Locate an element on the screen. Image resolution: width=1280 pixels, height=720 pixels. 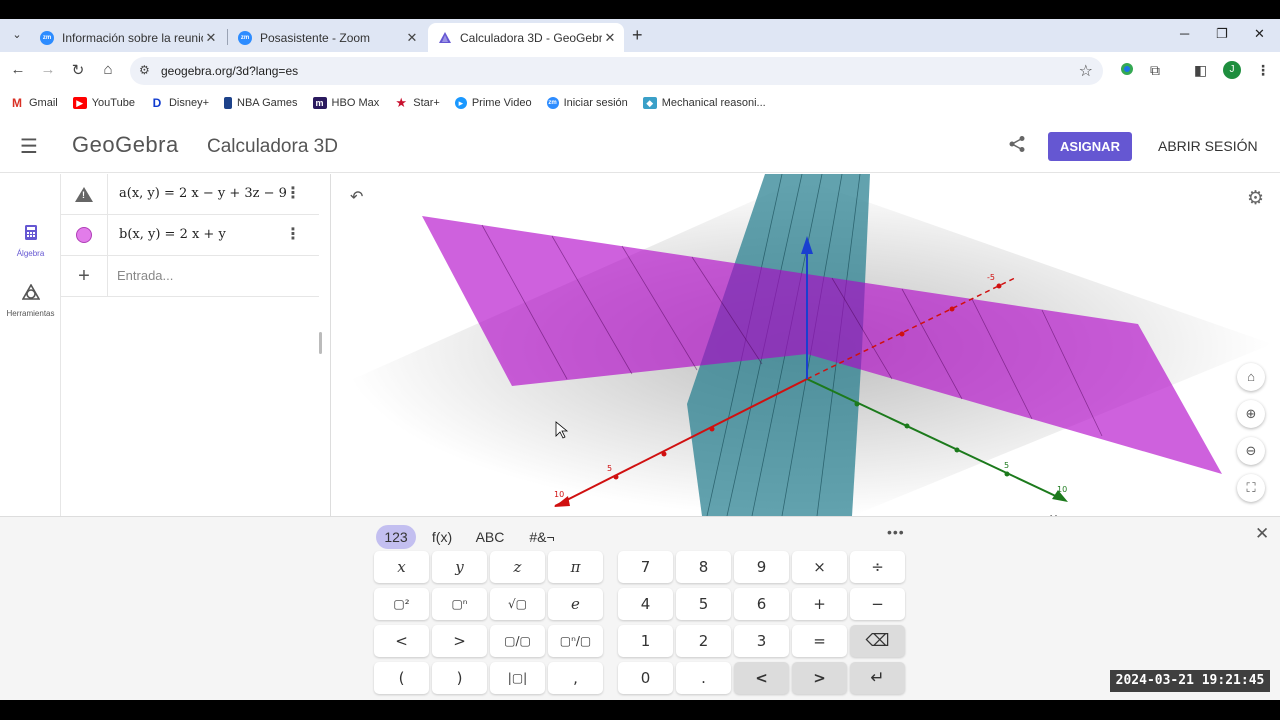
tab-search-chevron-icon: ⌄ is located at coordinates (17, 35).